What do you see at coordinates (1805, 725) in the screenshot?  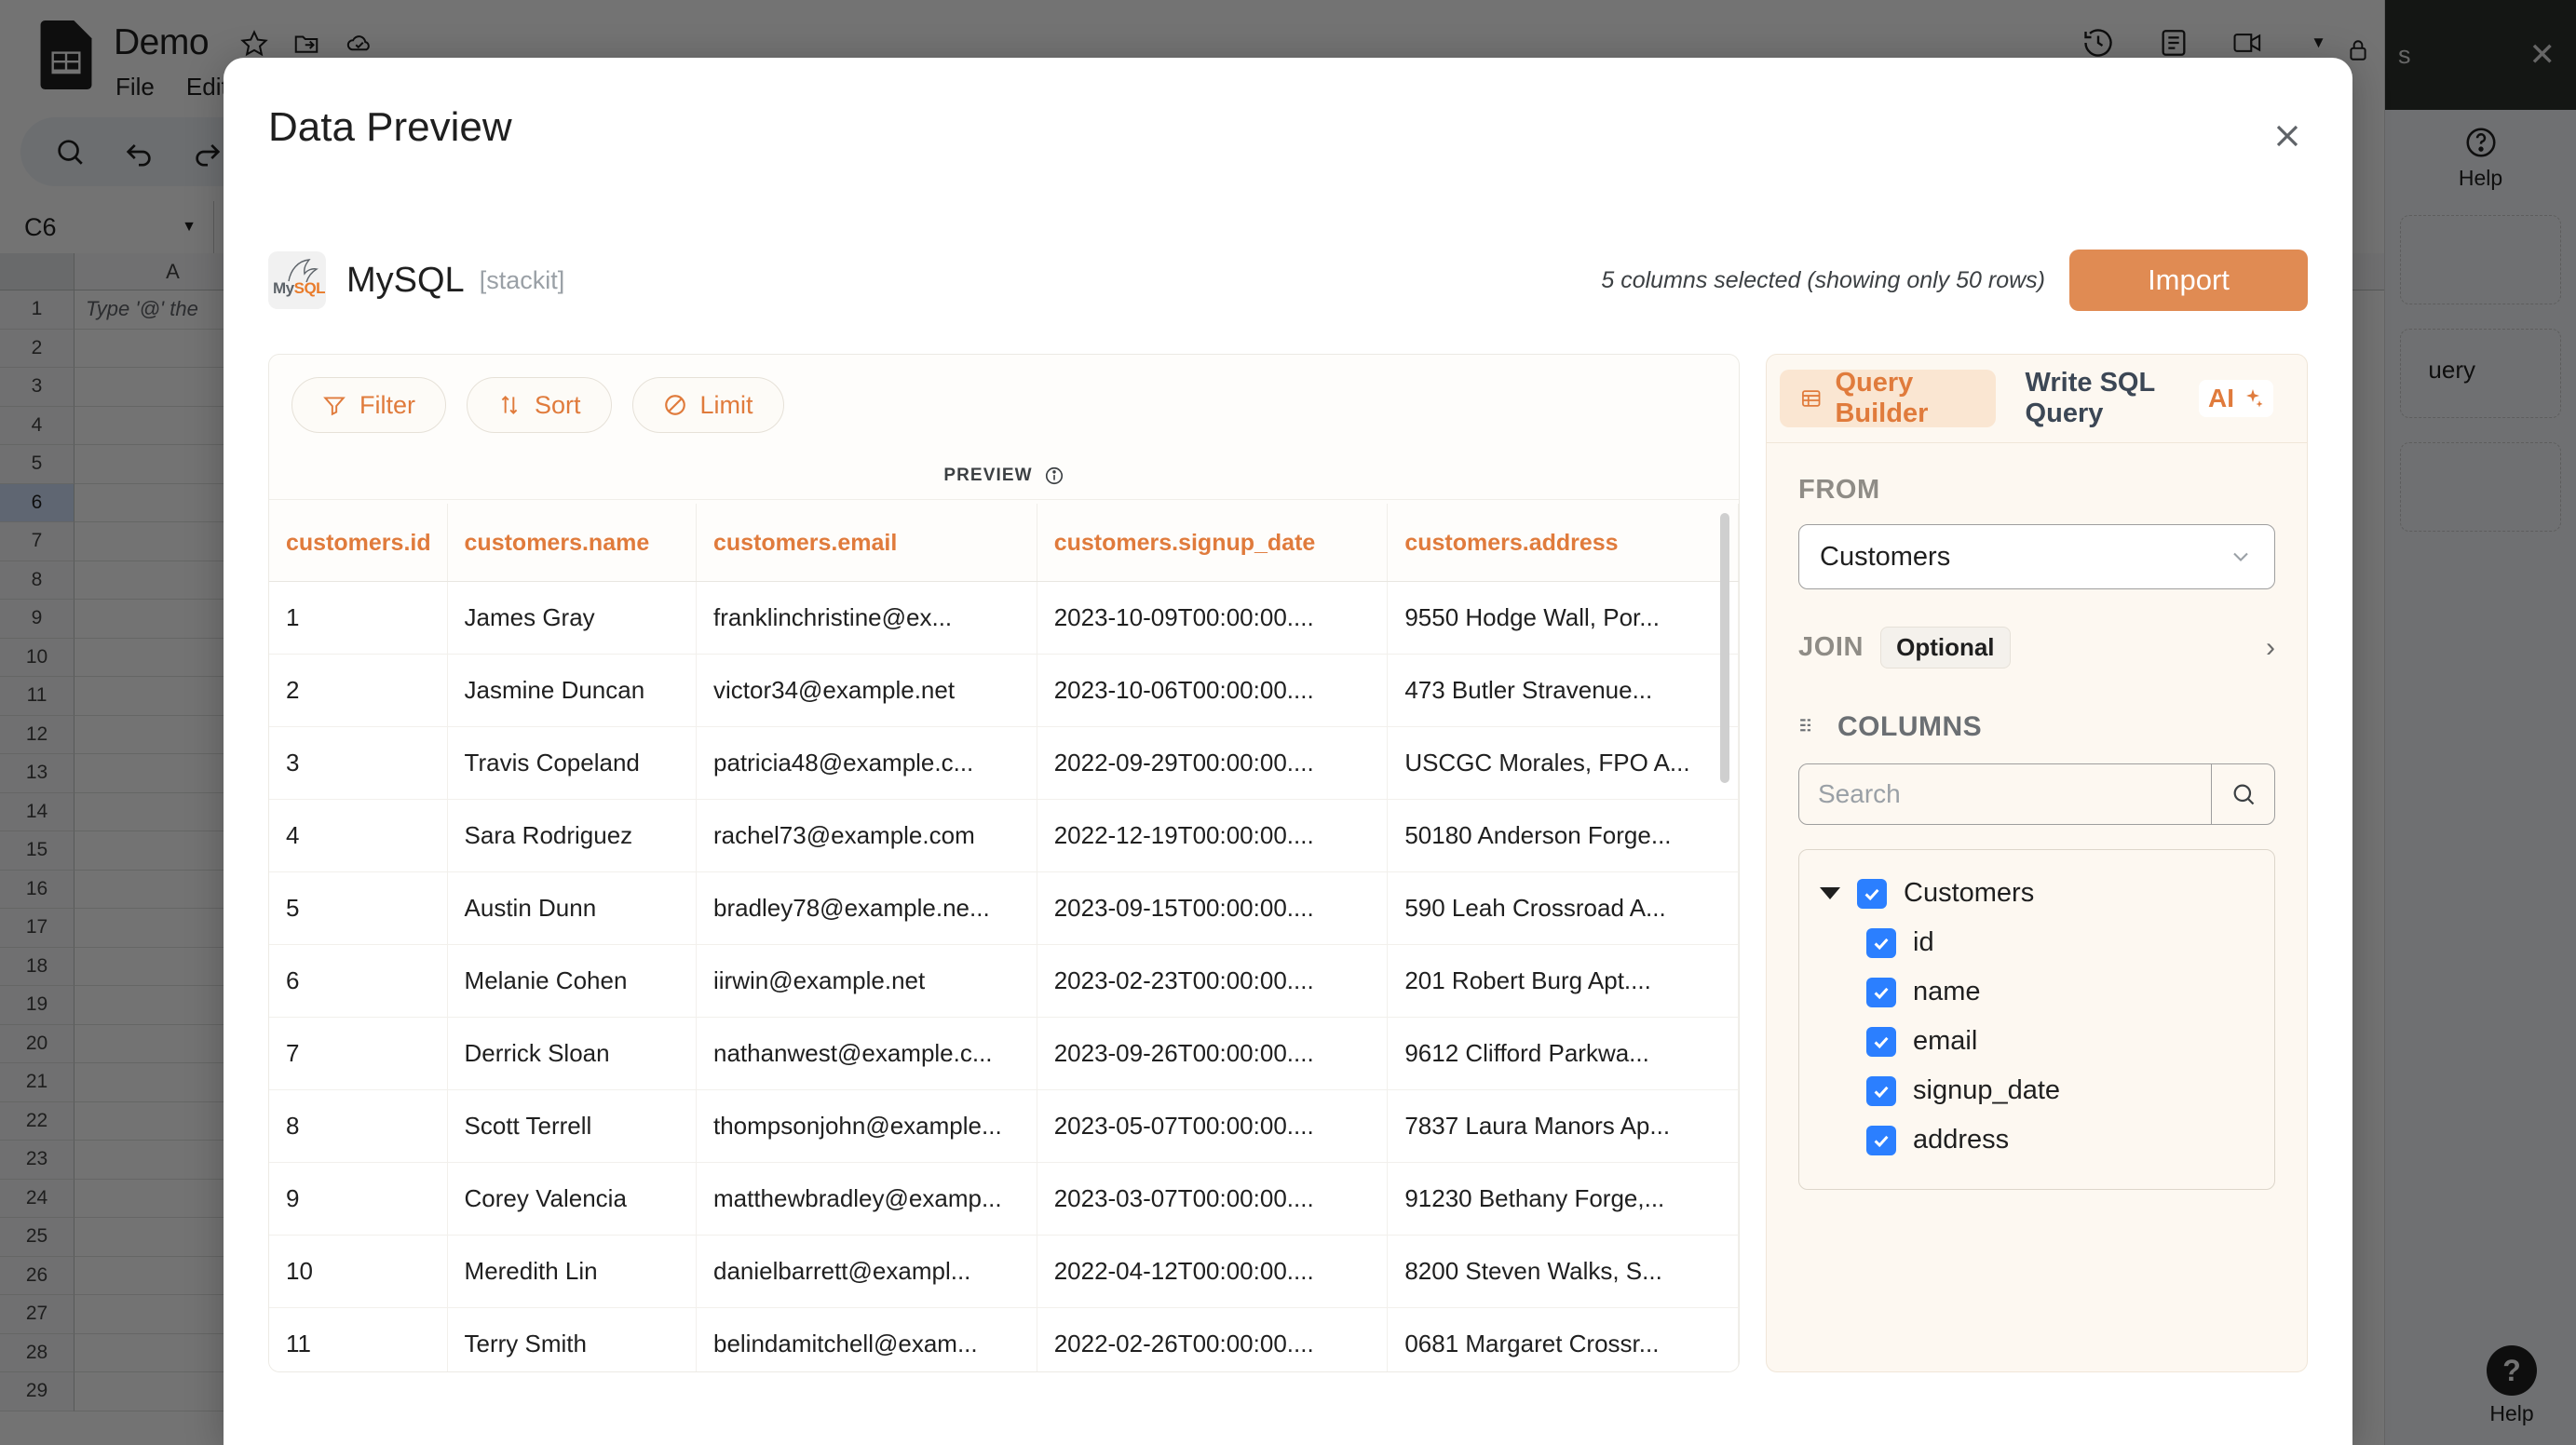 I see `columns-icon` at bounding box center [1805, 725].